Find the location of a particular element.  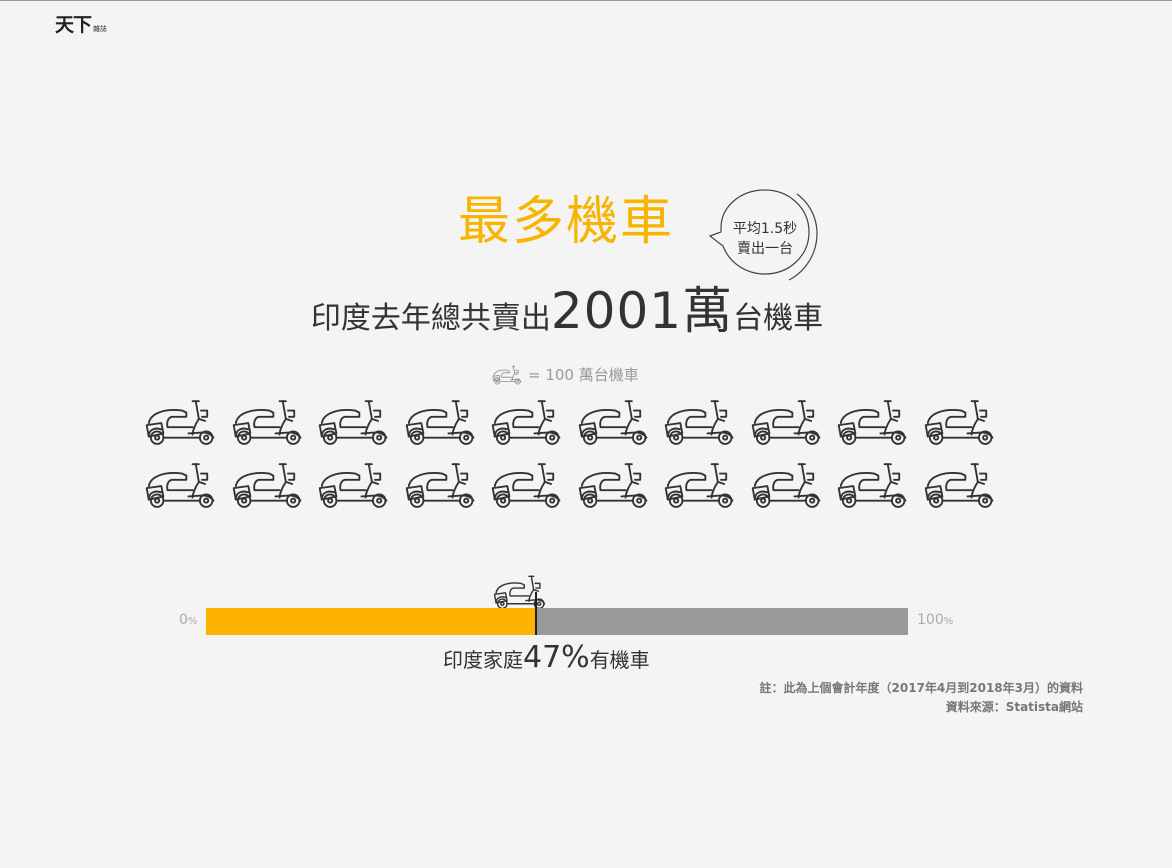

page-title: 最多機車 is located at coordinates (566, 222).